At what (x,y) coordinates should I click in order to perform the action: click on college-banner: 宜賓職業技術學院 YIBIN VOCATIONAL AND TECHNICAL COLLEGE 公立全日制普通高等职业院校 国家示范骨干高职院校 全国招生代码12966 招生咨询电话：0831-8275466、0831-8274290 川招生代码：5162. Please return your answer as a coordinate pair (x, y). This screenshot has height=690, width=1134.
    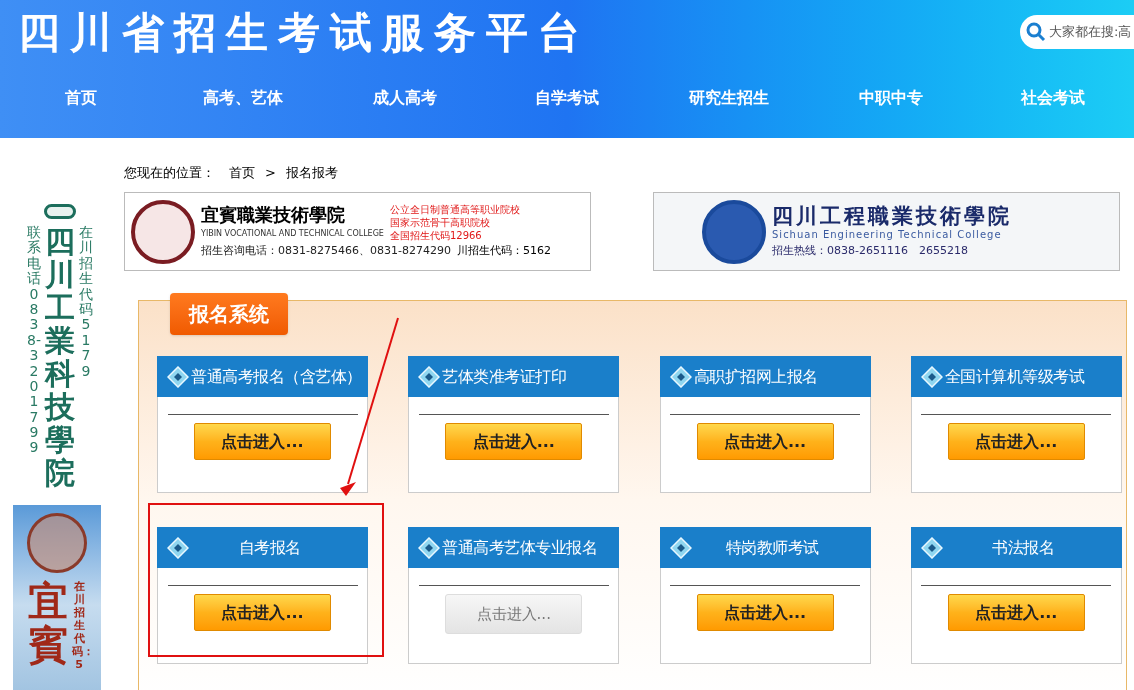
    Looking at the image, I should click on (357, 231).